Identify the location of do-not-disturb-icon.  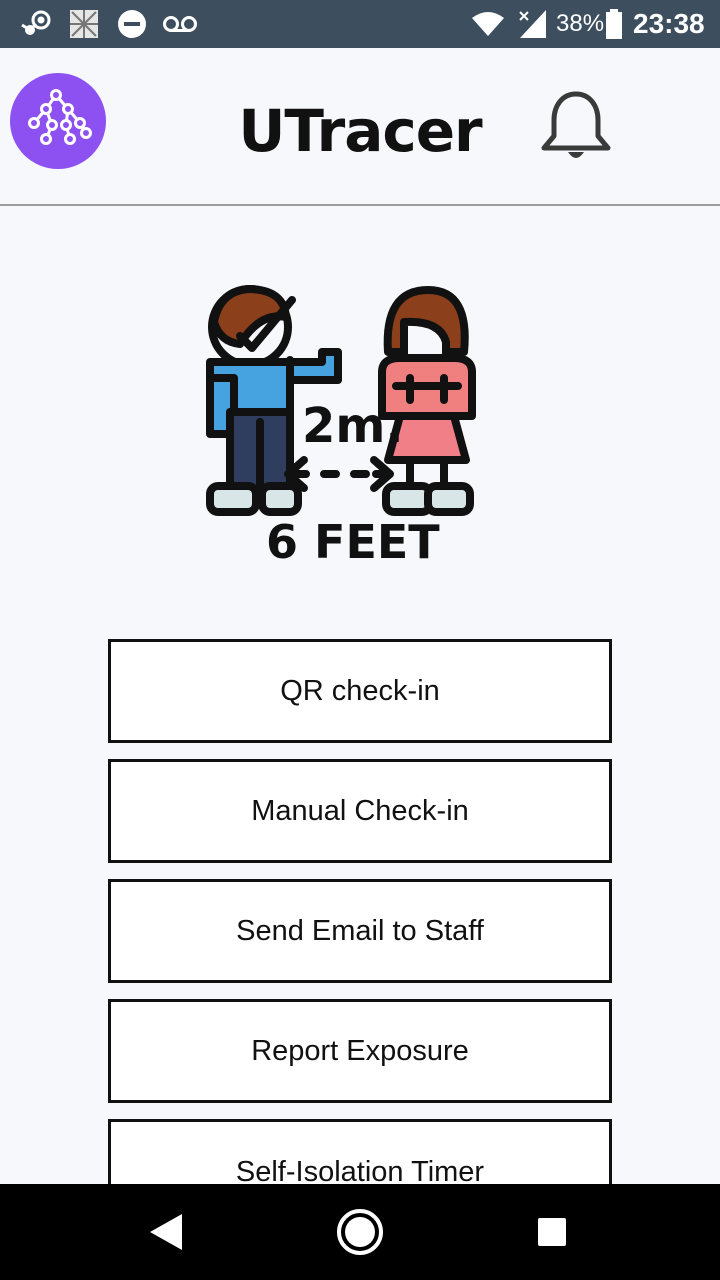
(132, 24).